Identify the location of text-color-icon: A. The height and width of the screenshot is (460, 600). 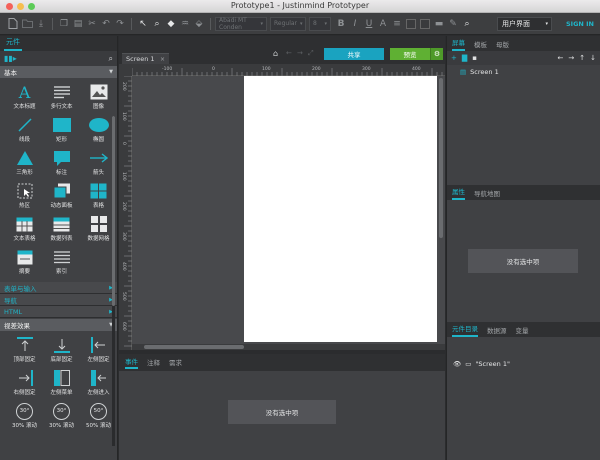
(383, 24).